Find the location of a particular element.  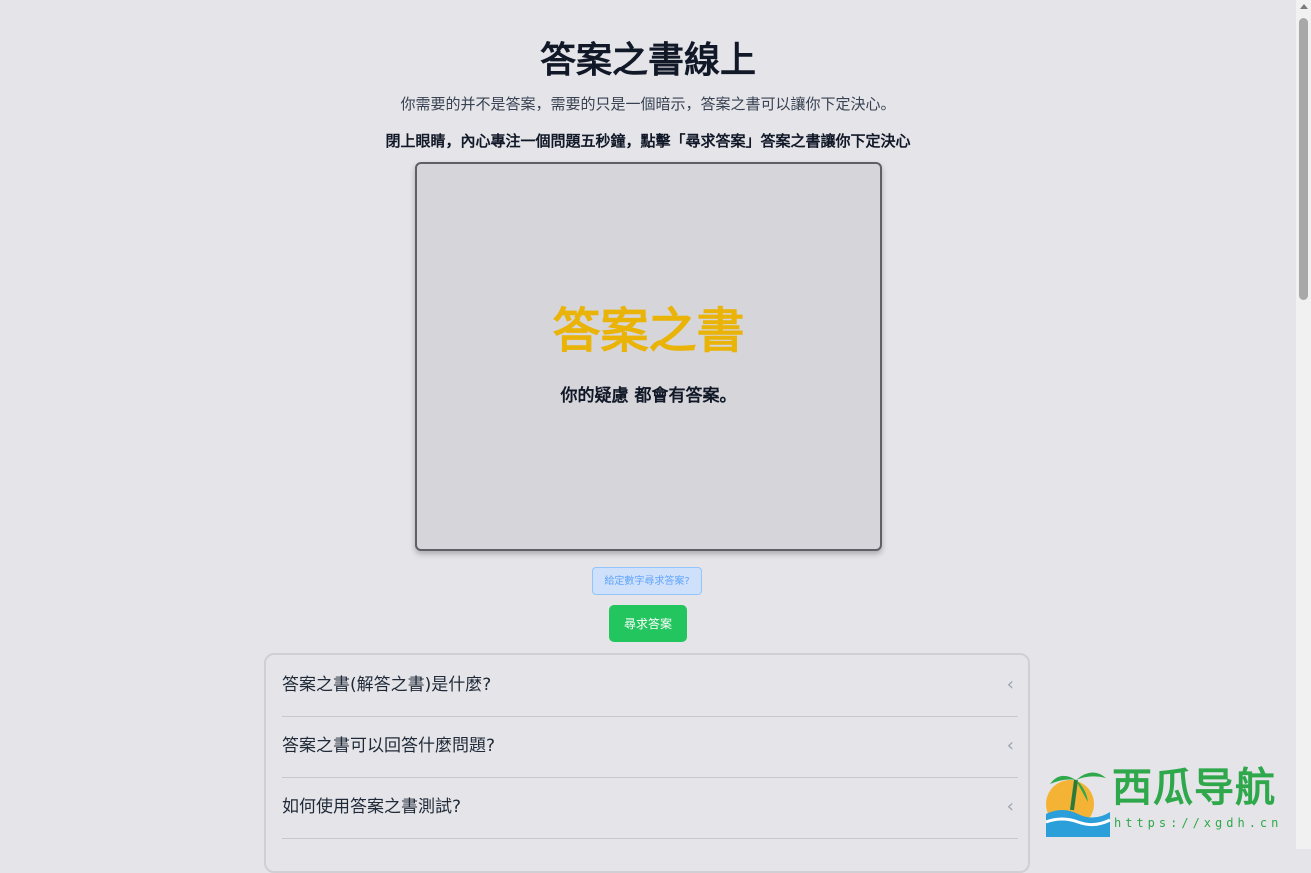

faq-item: 如何使用答案之書測試? ‹ is located at coordinates (650, 808).